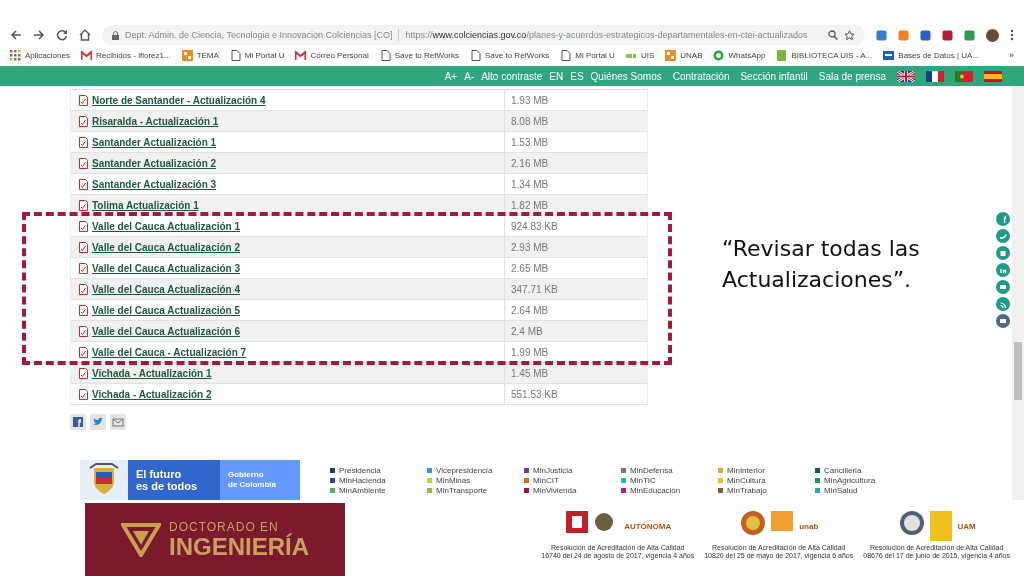 The width and height of the screenshot is (1024, 576). I want to click on file-link: Vichada - Actualización 2, so click(152, 394).